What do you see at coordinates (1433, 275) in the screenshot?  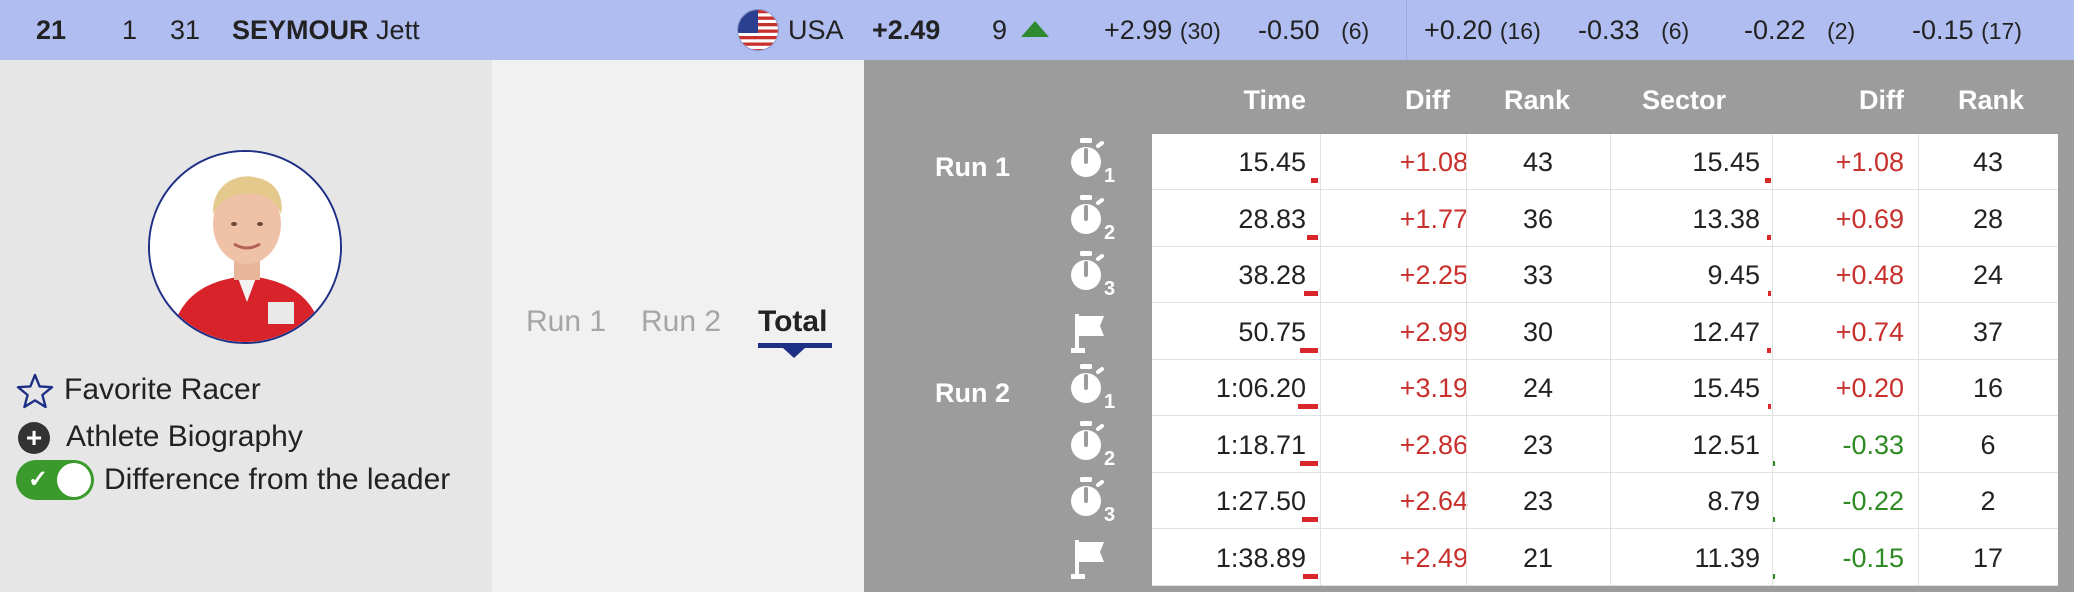 I see `split-time-diff: +2.25` at bounding box center [1433, 275].